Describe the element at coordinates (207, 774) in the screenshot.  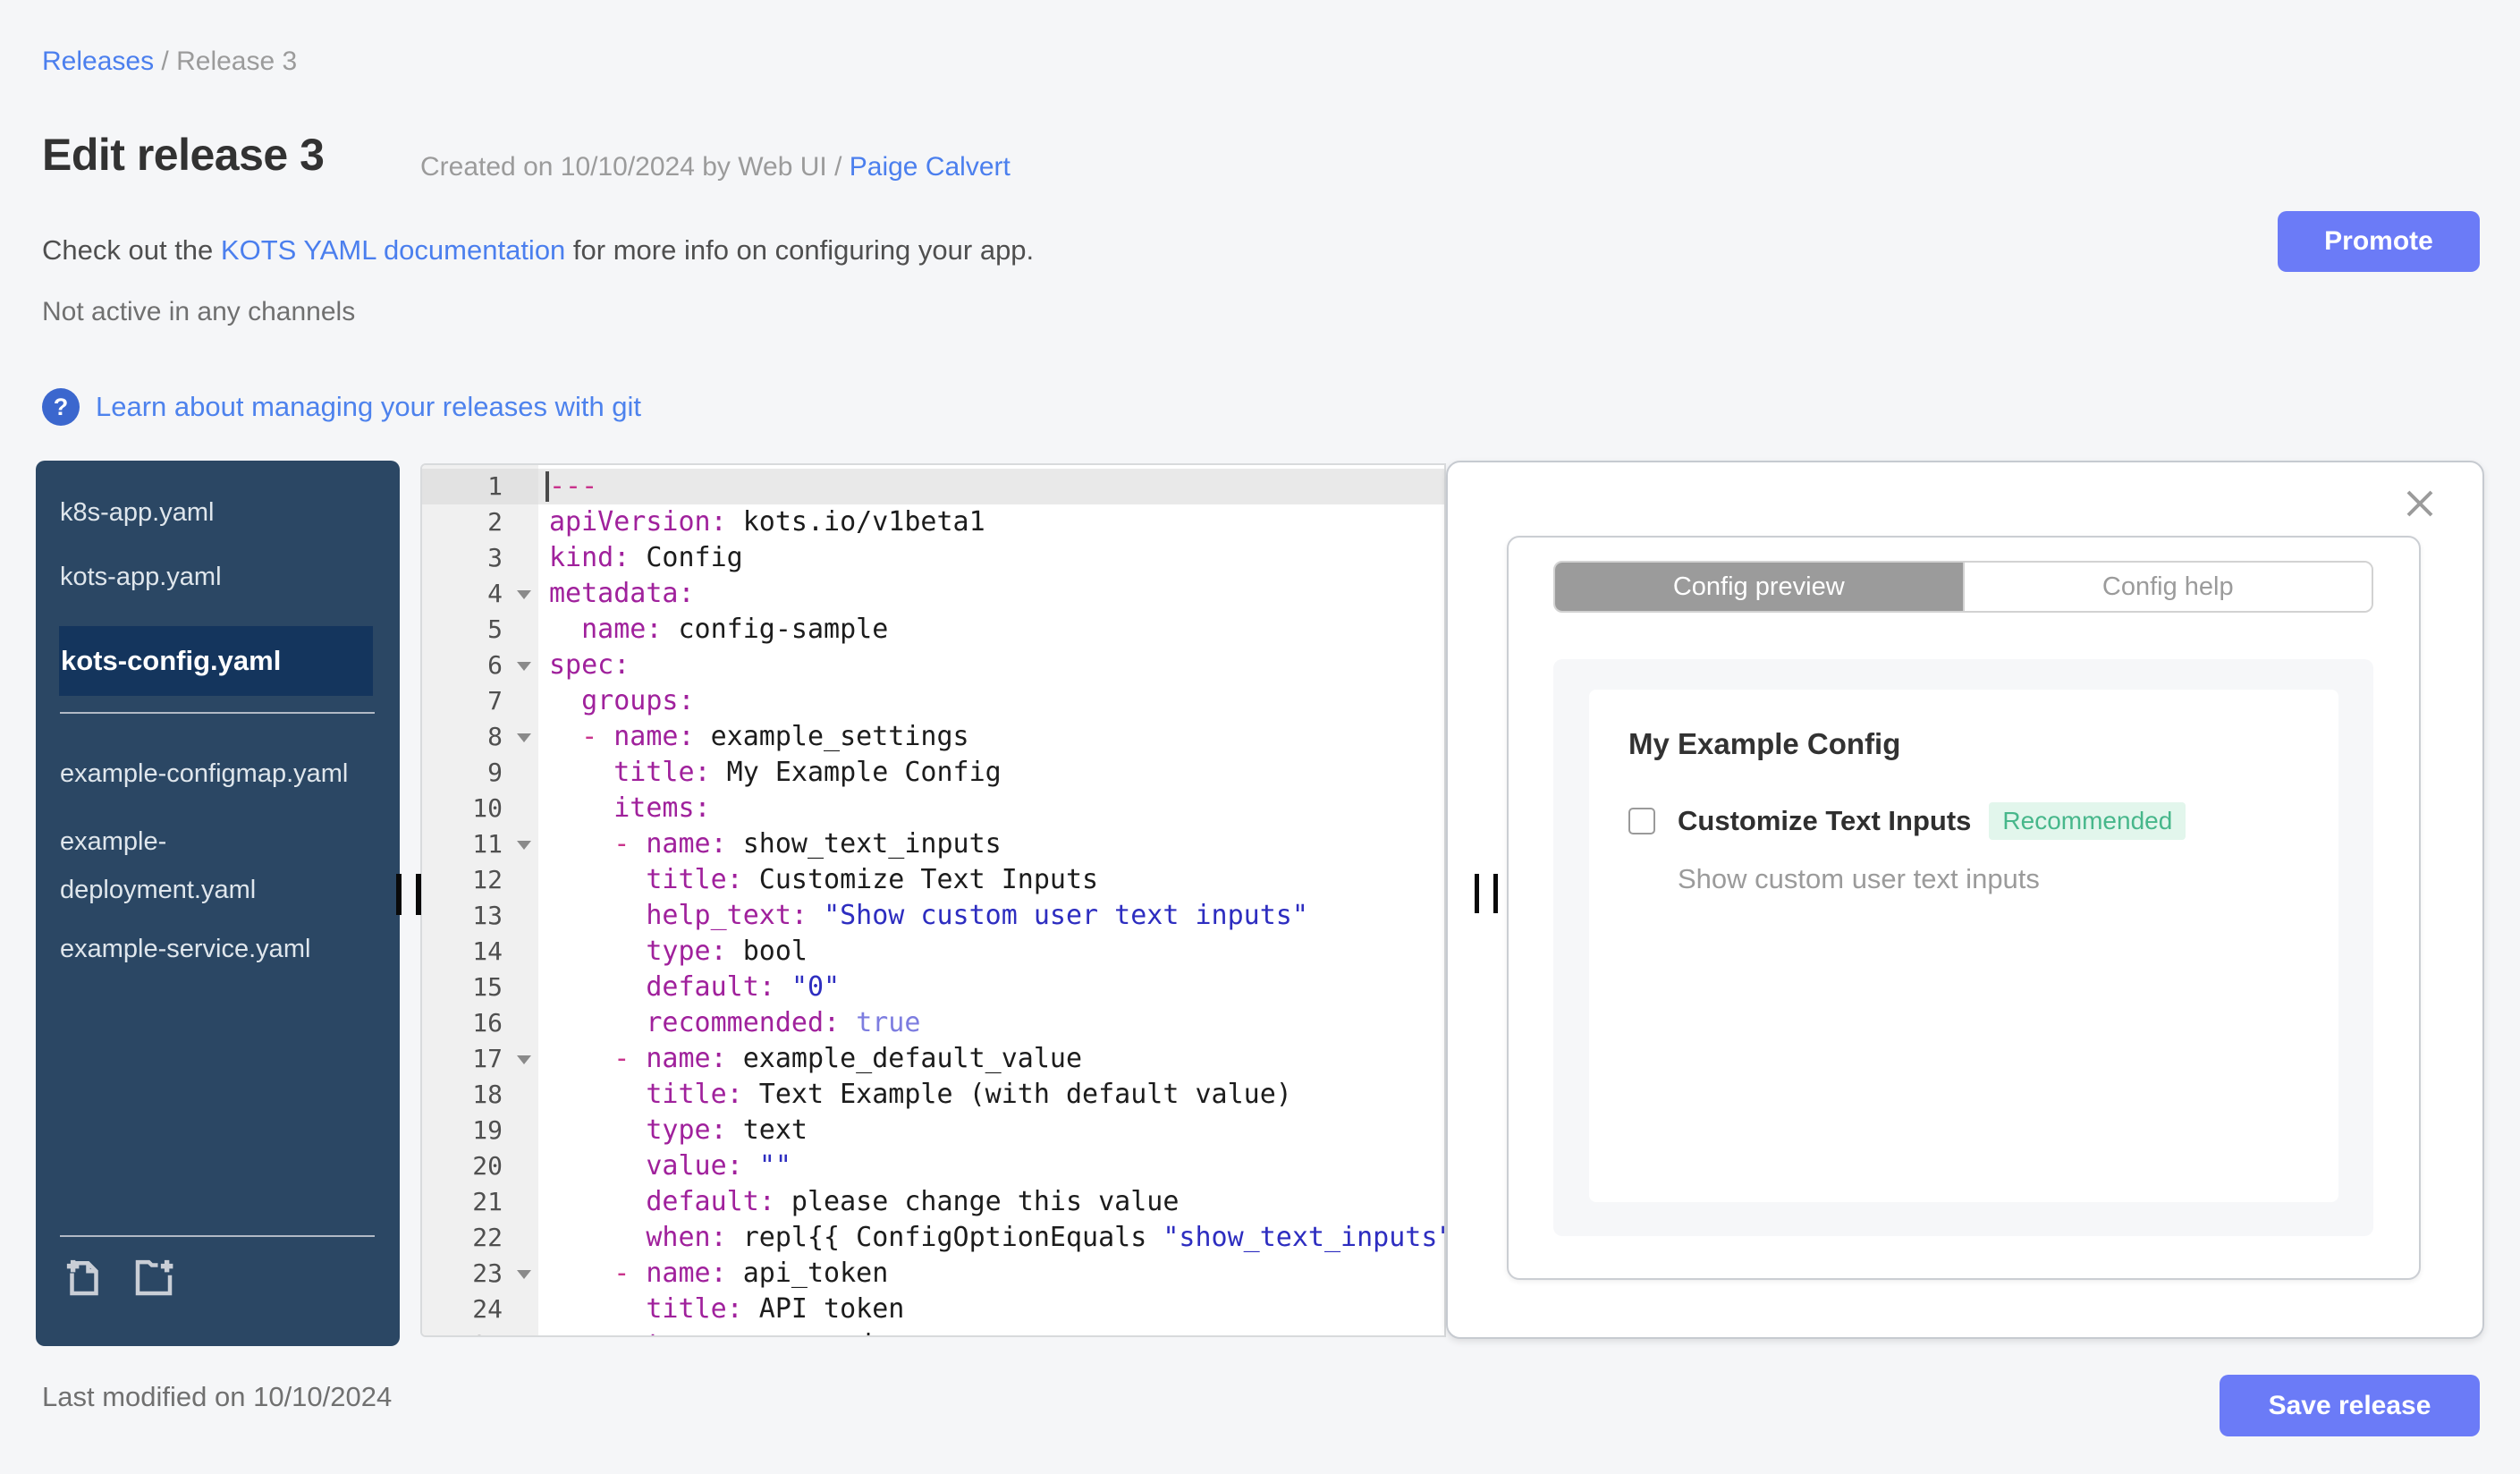
I see `sidebar-item-example-configmap-yaml: example-configmap.yaml` at that location.